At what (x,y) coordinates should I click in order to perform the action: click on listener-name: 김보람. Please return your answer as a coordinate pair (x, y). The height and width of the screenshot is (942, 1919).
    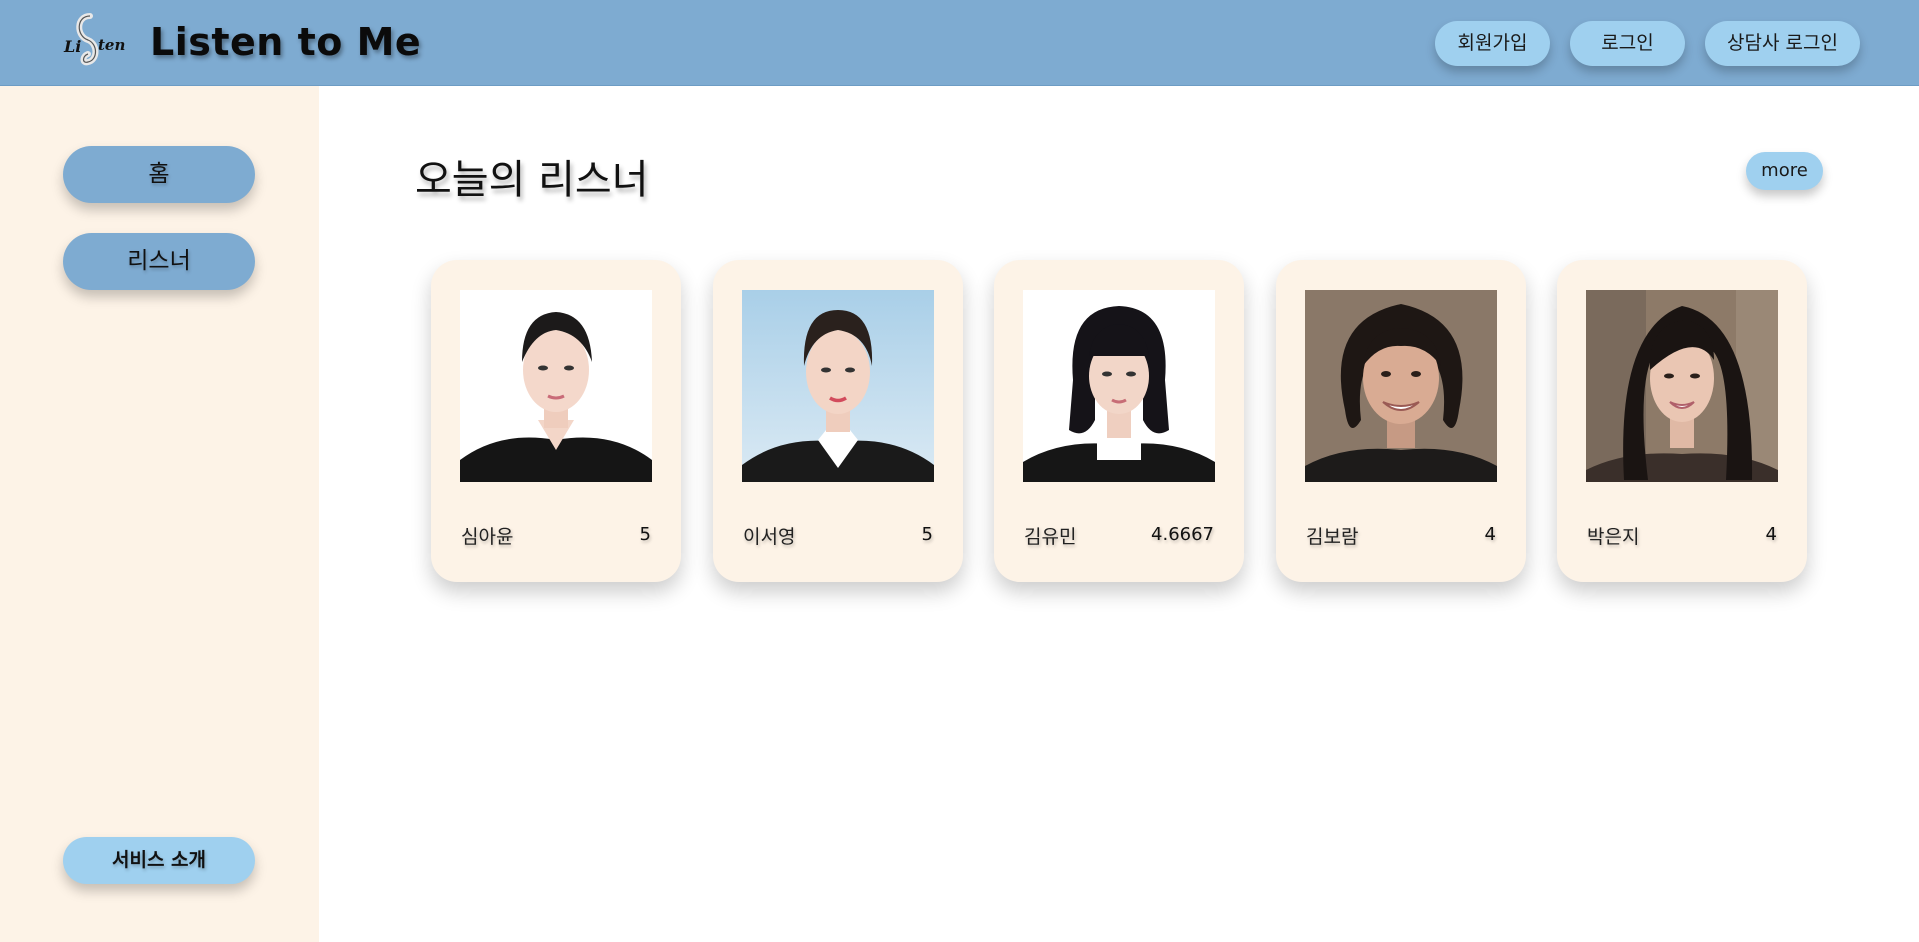
    Looking at the image, I should click on (1332, 537).